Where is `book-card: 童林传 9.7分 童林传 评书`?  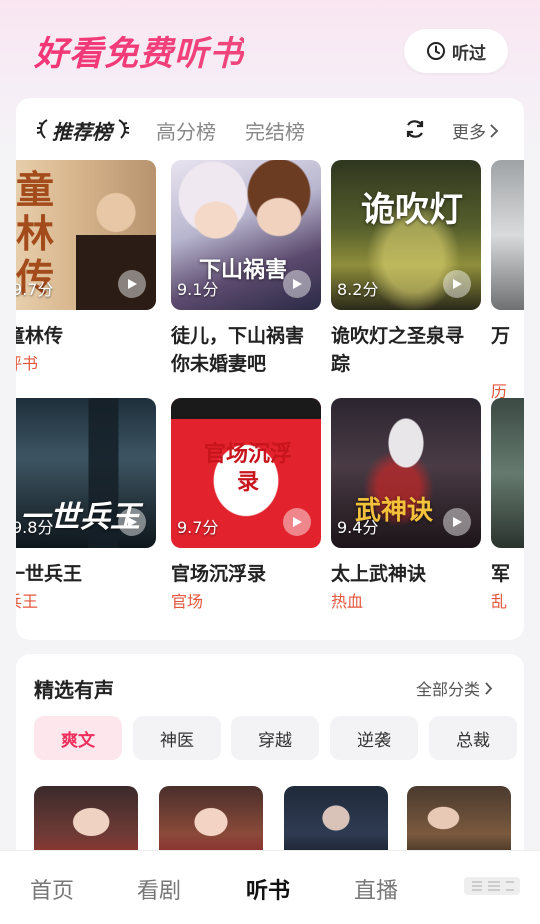 book-card: 童林传 9.7分 童林传 评书 is located at coordinates (86, 275).